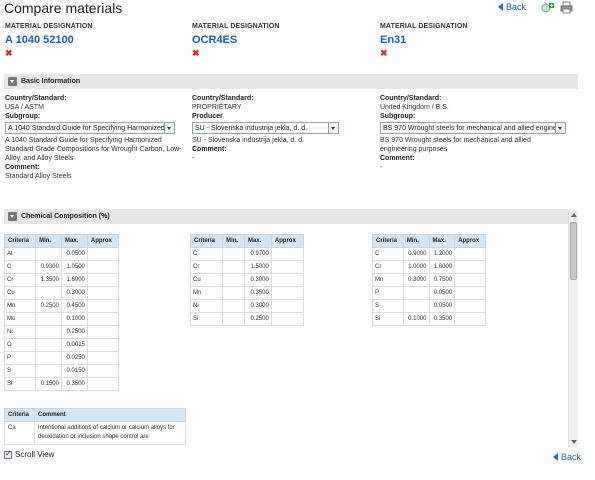 Image resolution: width=595 pixels, height=480 pixels. I want to click on column-header: Approx, so click(470, 241).